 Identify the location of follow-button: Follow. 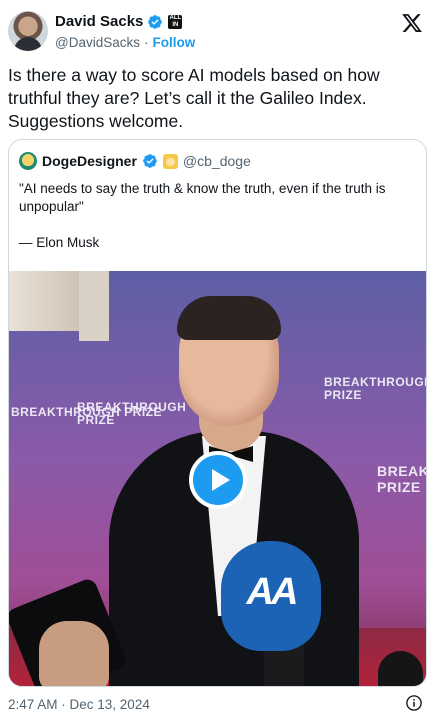
(173, 42).